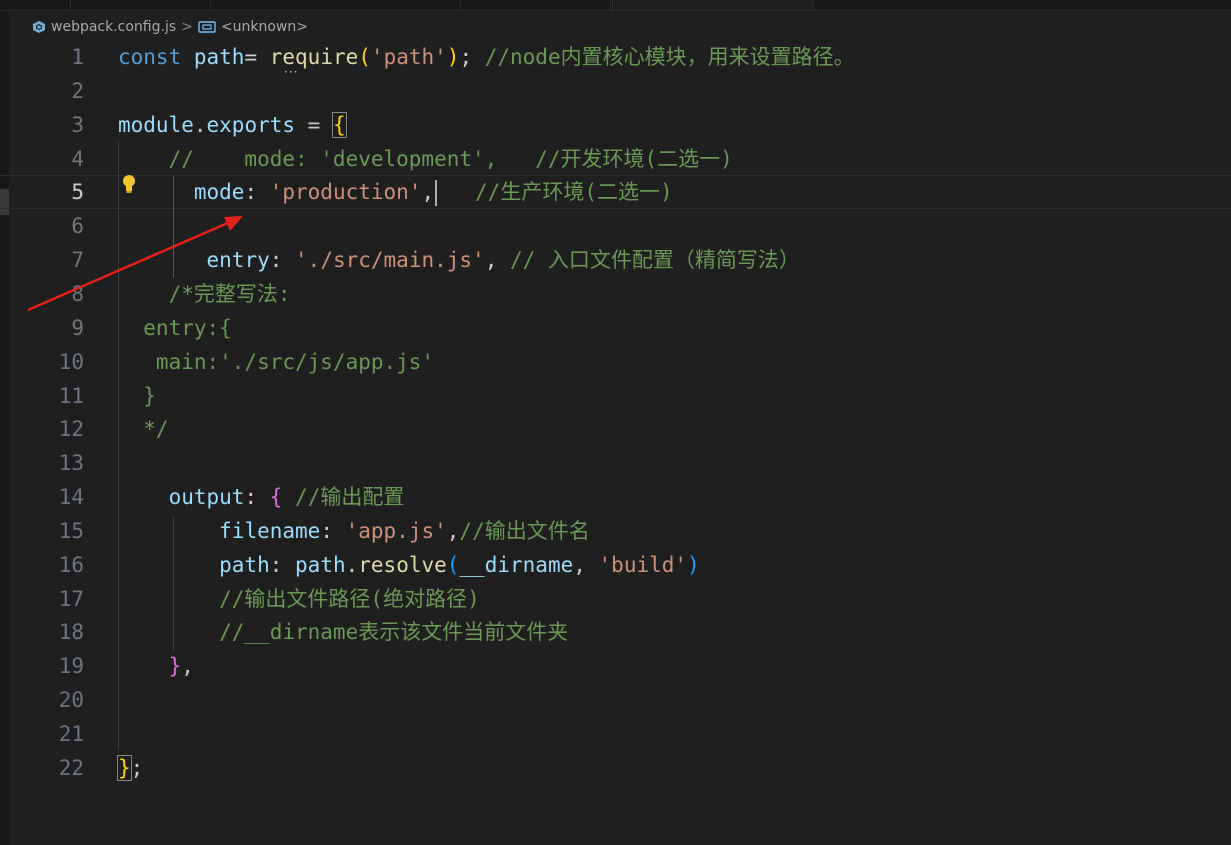 This screenshot has width=1231, height=845. I want to click on code-line: 18 //__dirname表示该文件当前文件夹, so click(615, 632).